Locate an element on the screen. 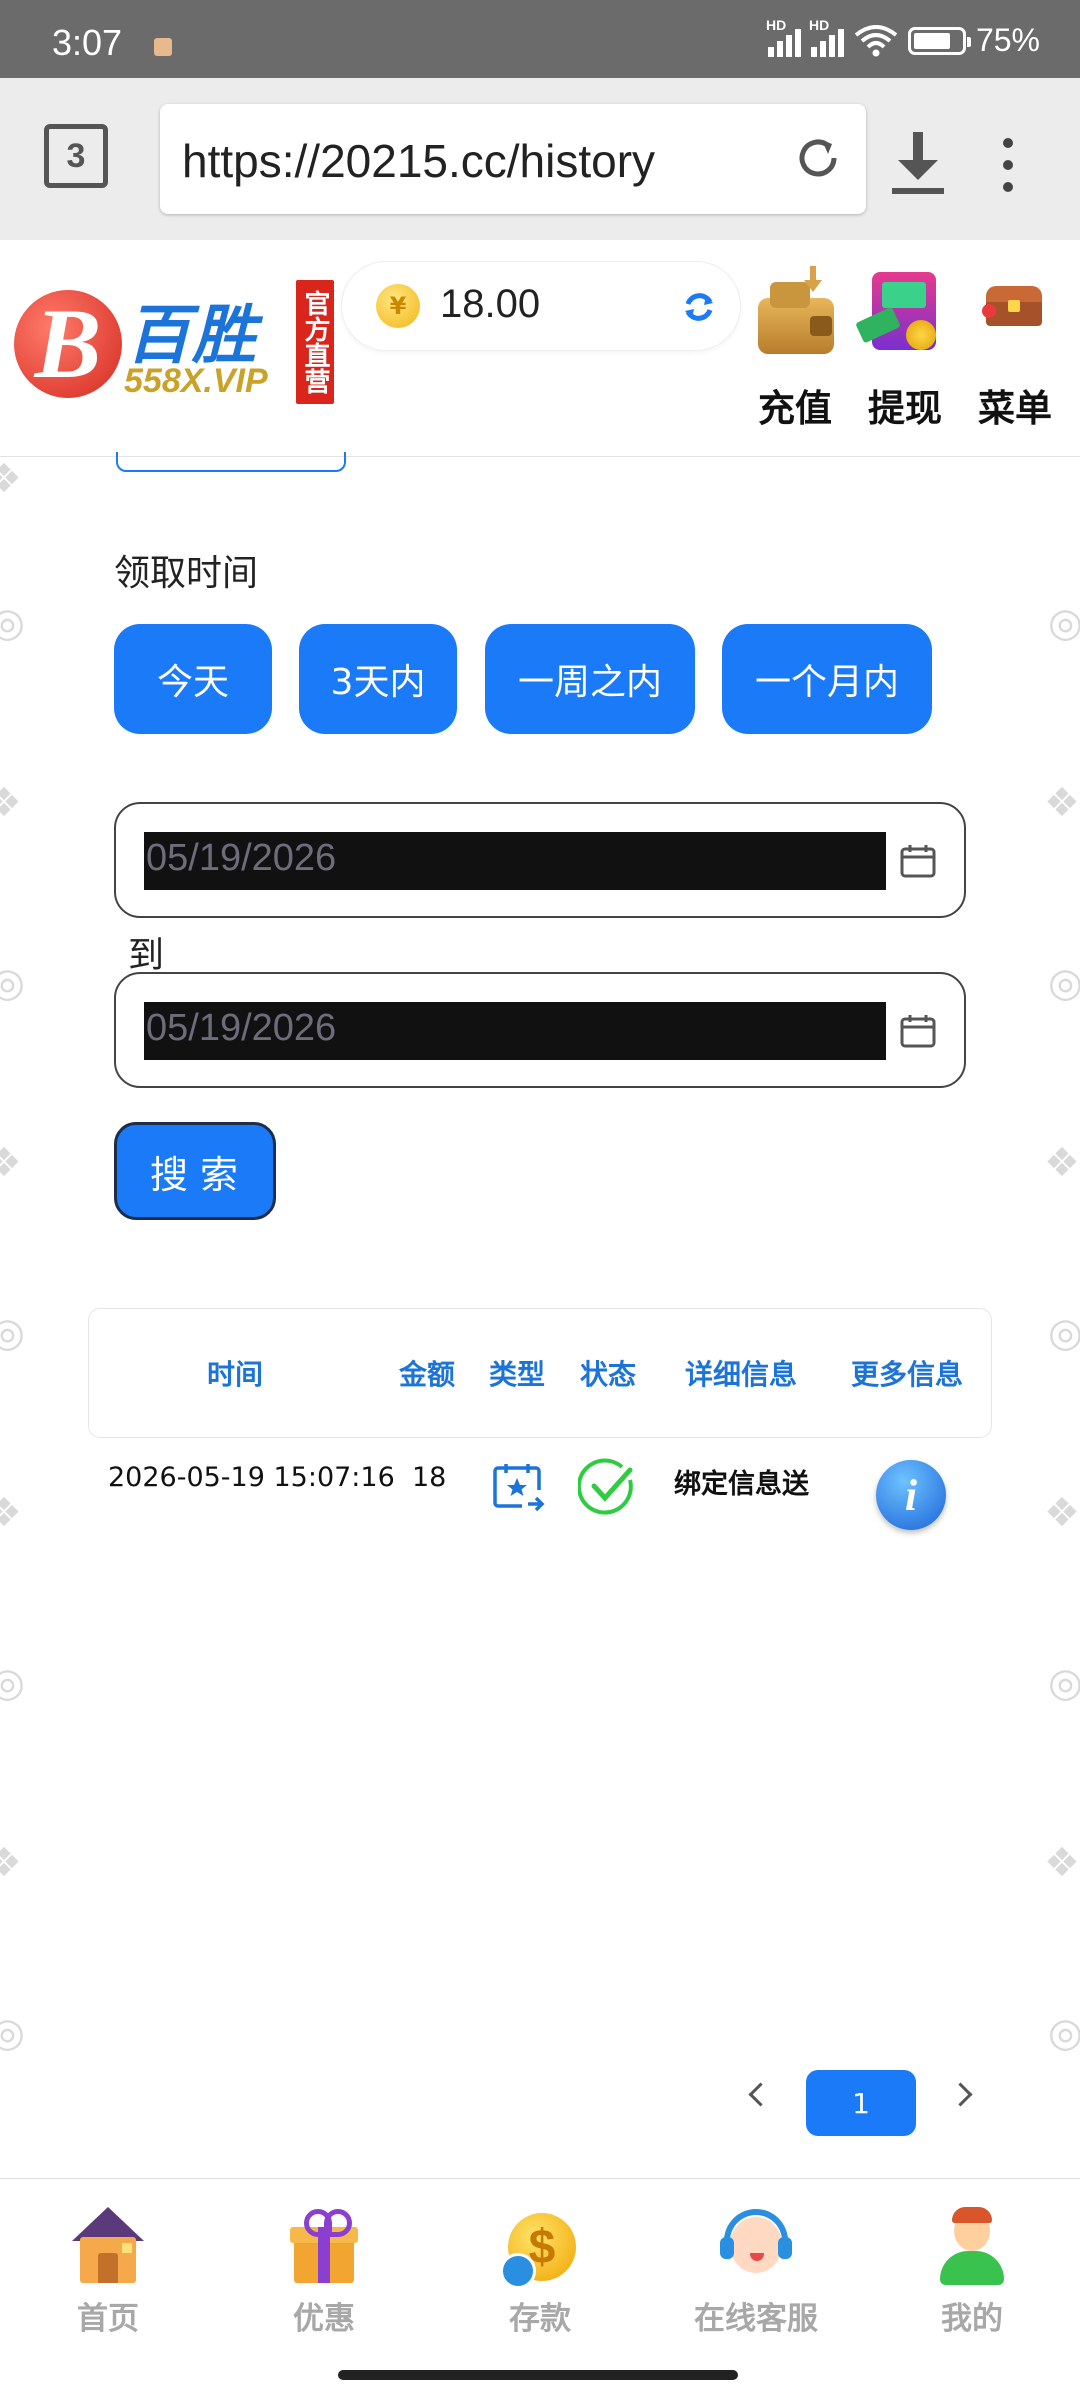 This screenshot has height=2400, width=1080. filter-today-button: 今天 is located at coordinates (193, 679).